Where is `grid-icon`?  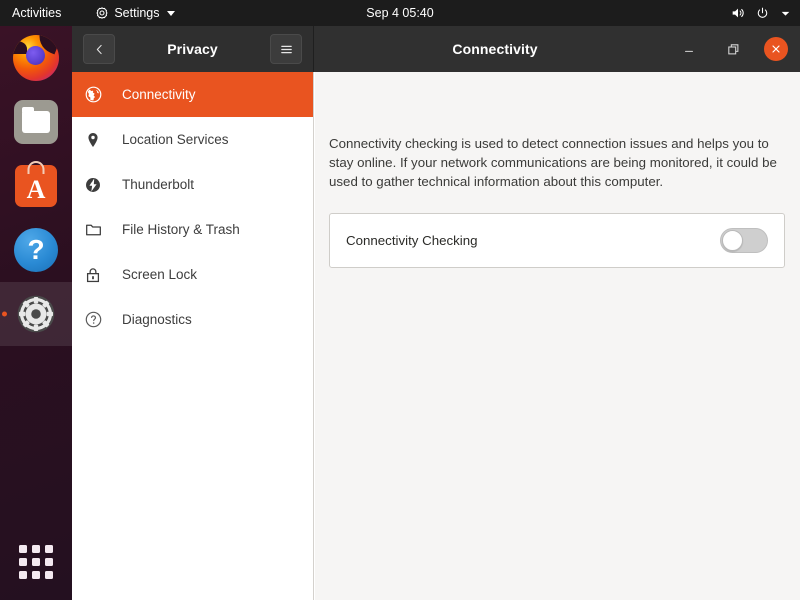
grid-icon is located at coordinates (36, 562).